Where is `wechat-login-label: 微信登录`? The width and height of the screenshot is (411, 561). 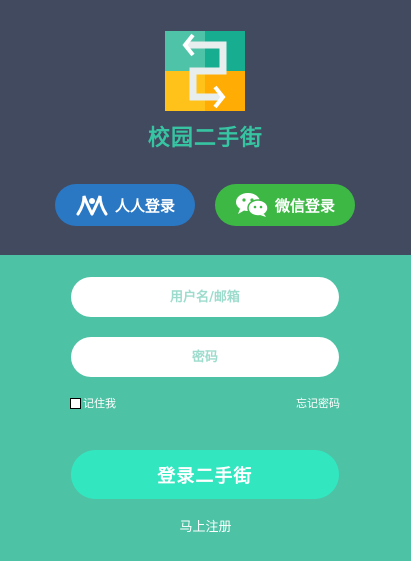 wechat-login-label: 微信登录 is located at coordinates (304, 205).